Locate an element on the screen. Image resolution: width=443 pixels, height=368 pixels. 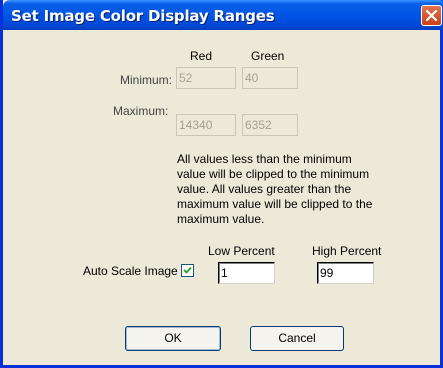
cancel-button: Cancel is located at coordinates (297, 338).